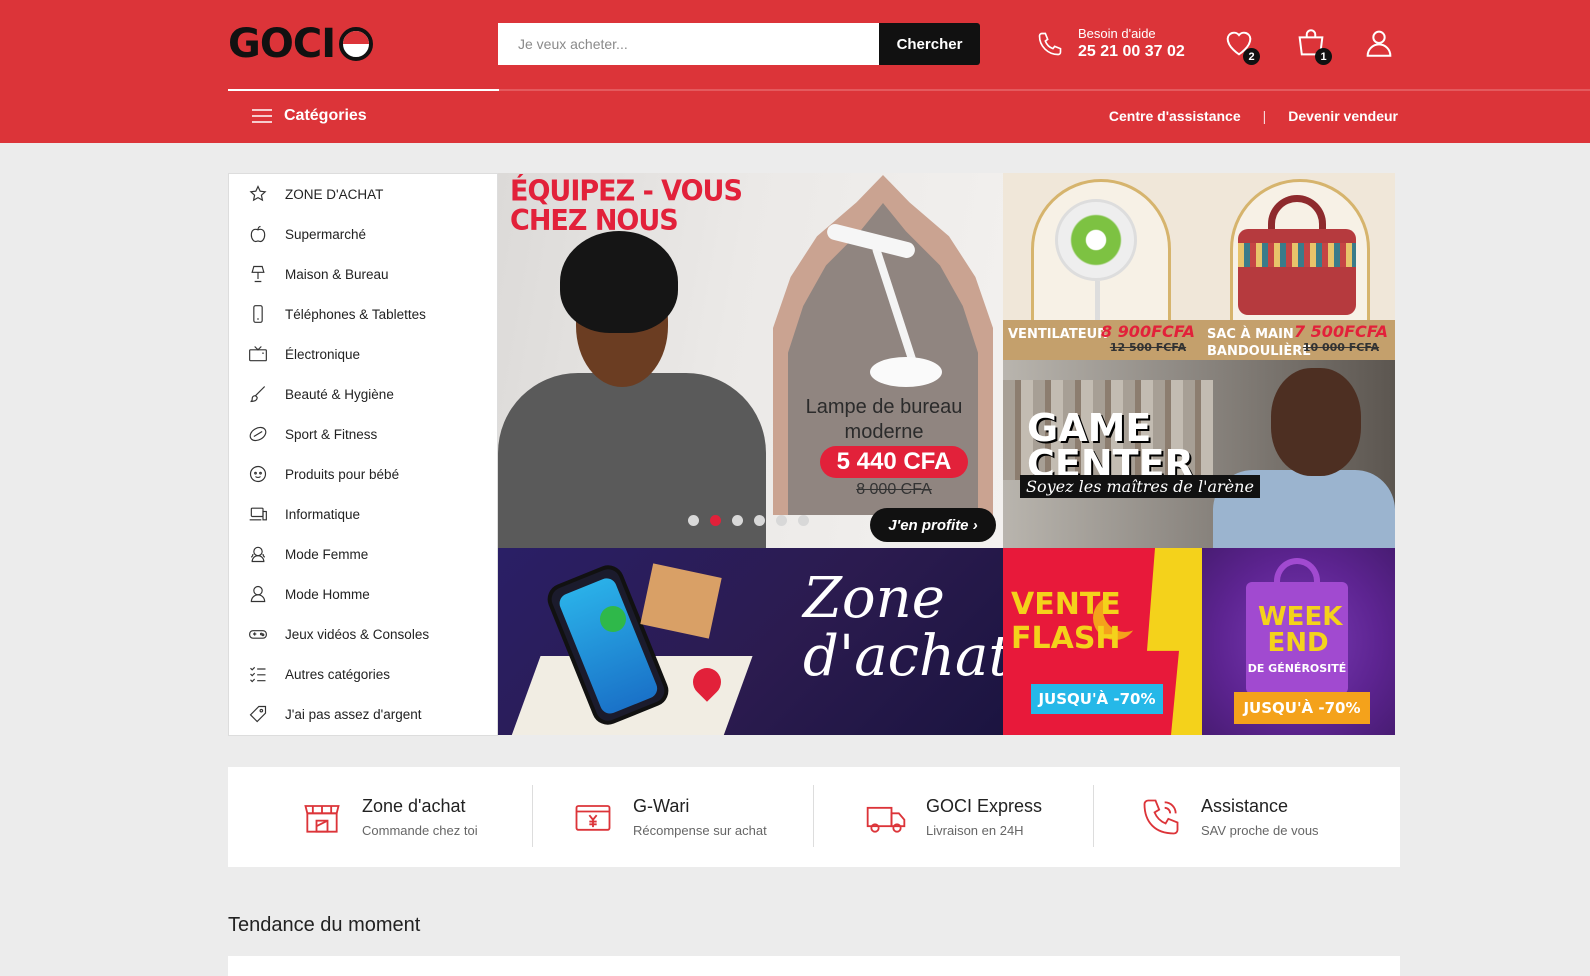 The image size is (1590, 976). I want to click on feature-assistance: Assistance SAV proche de vous, so click(1229, 817).